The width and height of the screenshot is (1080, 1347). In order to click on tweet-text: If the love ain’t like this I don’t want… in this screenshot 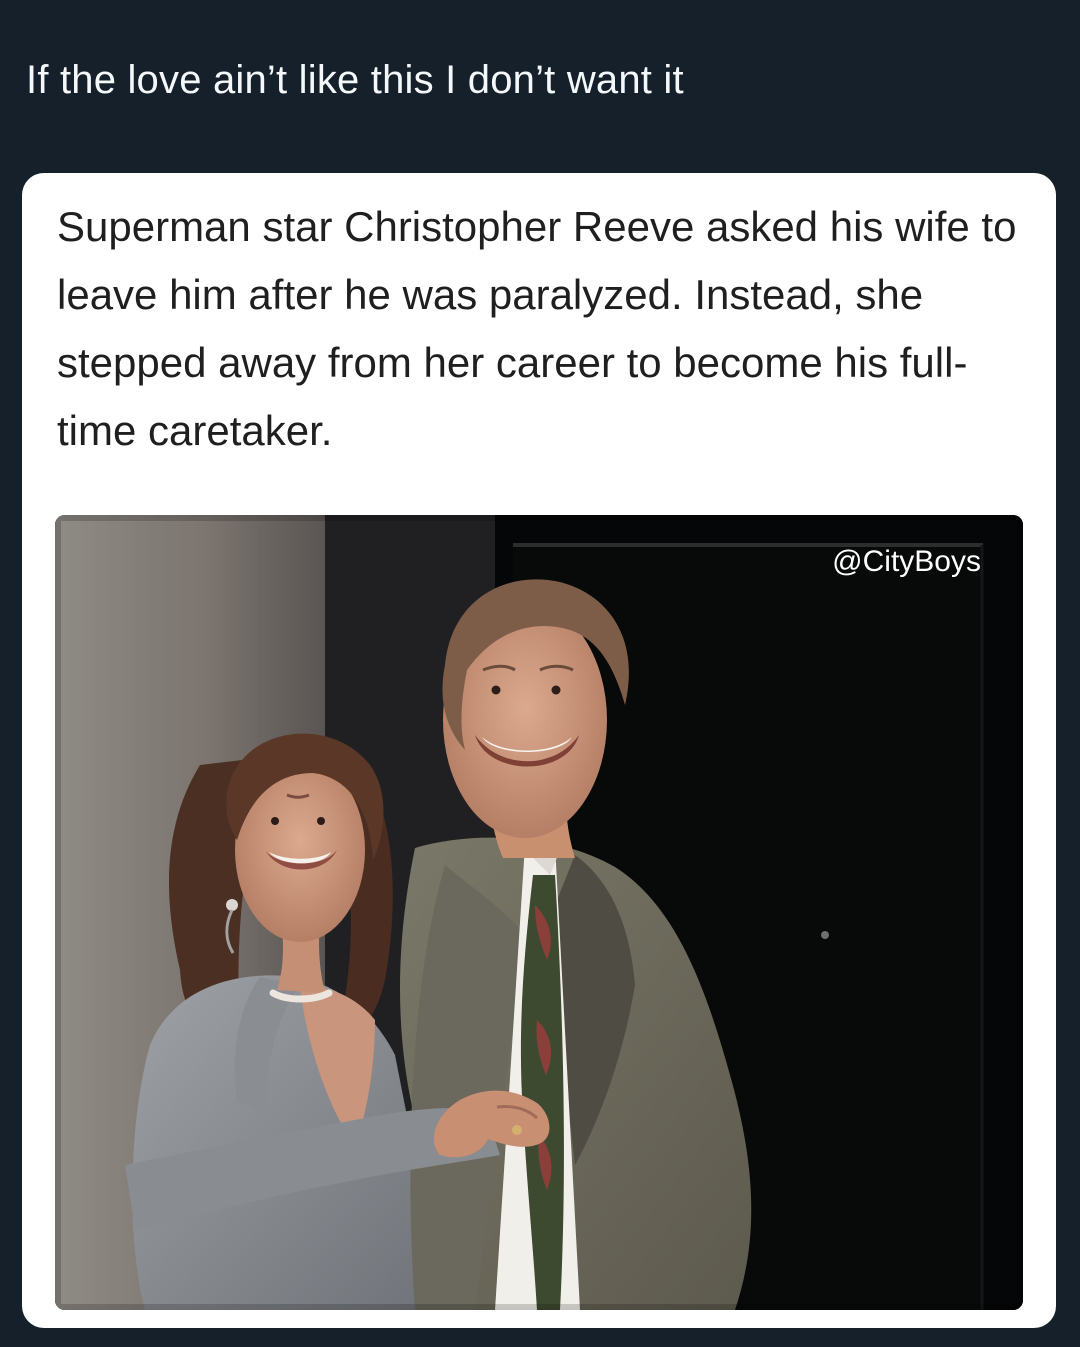, I will do `click(355, 80)`.